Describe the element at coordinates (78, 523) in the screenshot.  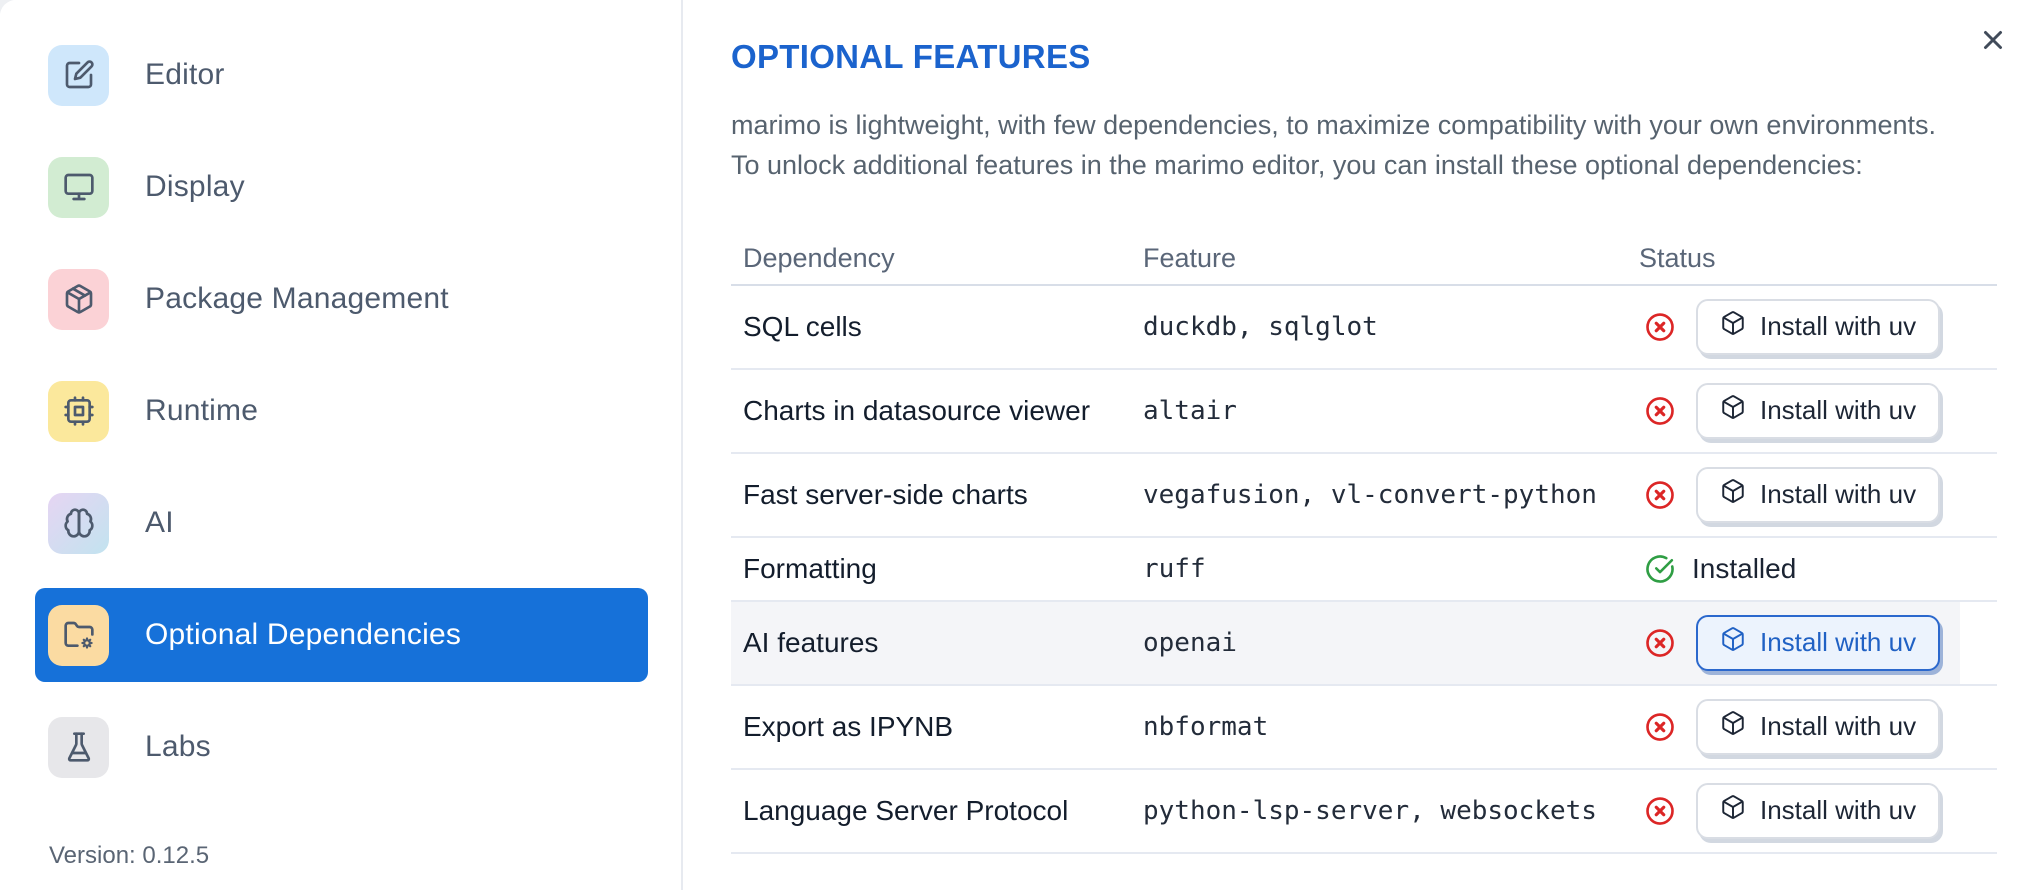
I see `brain-icon` at that location.